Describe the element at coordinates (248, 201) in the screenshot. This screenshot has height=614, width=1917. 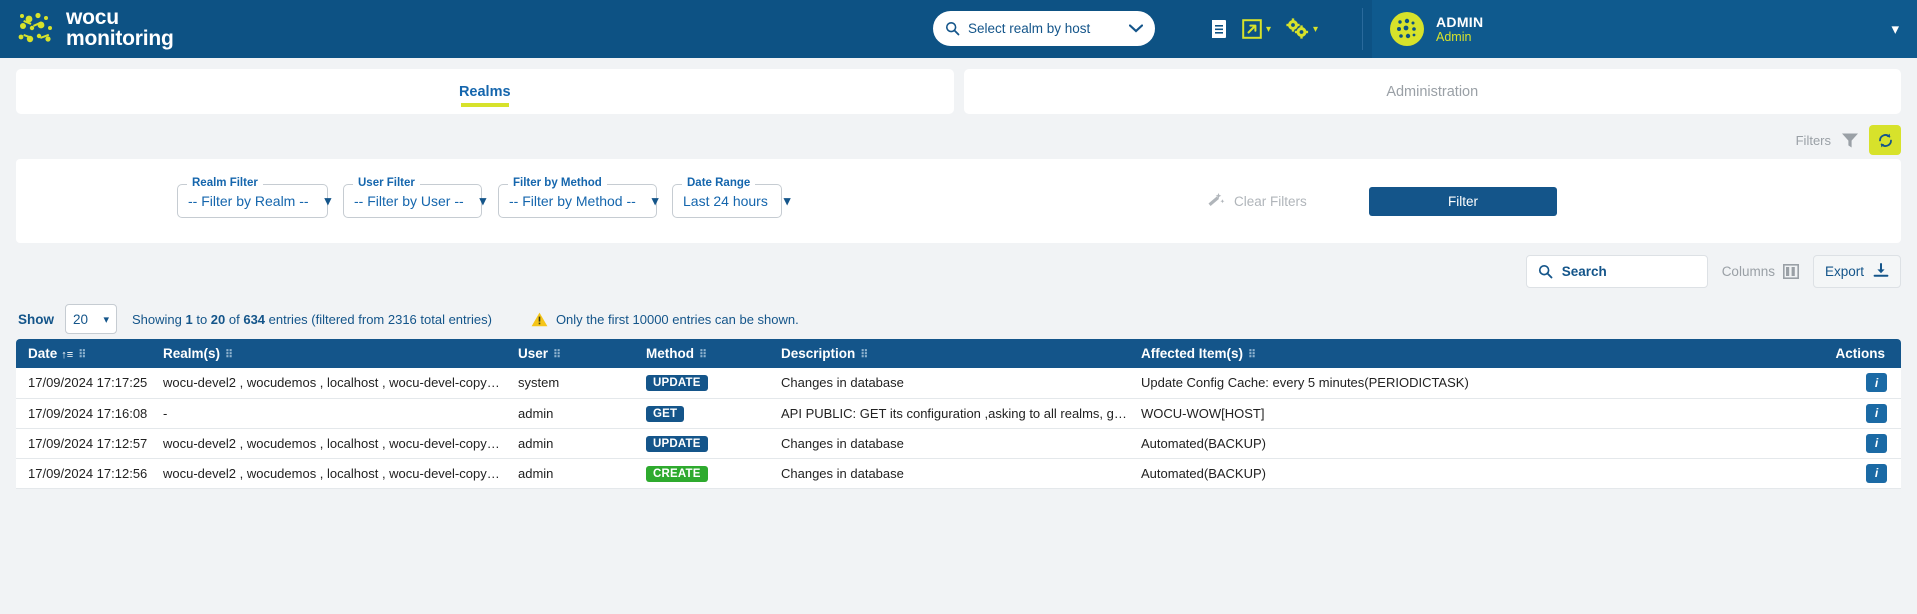
I see `realm-filter-value: -- Filter by Realm --` at that location.